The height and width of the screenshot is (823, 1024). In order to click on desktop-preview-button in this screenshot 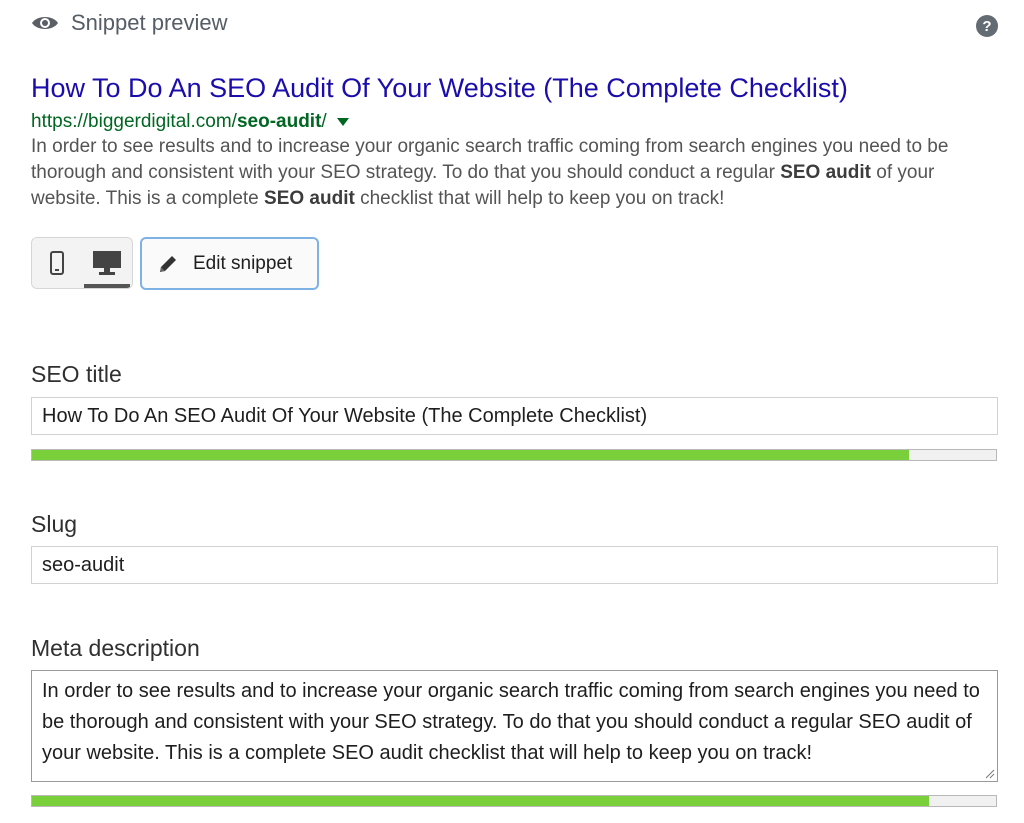, I will do `click(107, 263)`.